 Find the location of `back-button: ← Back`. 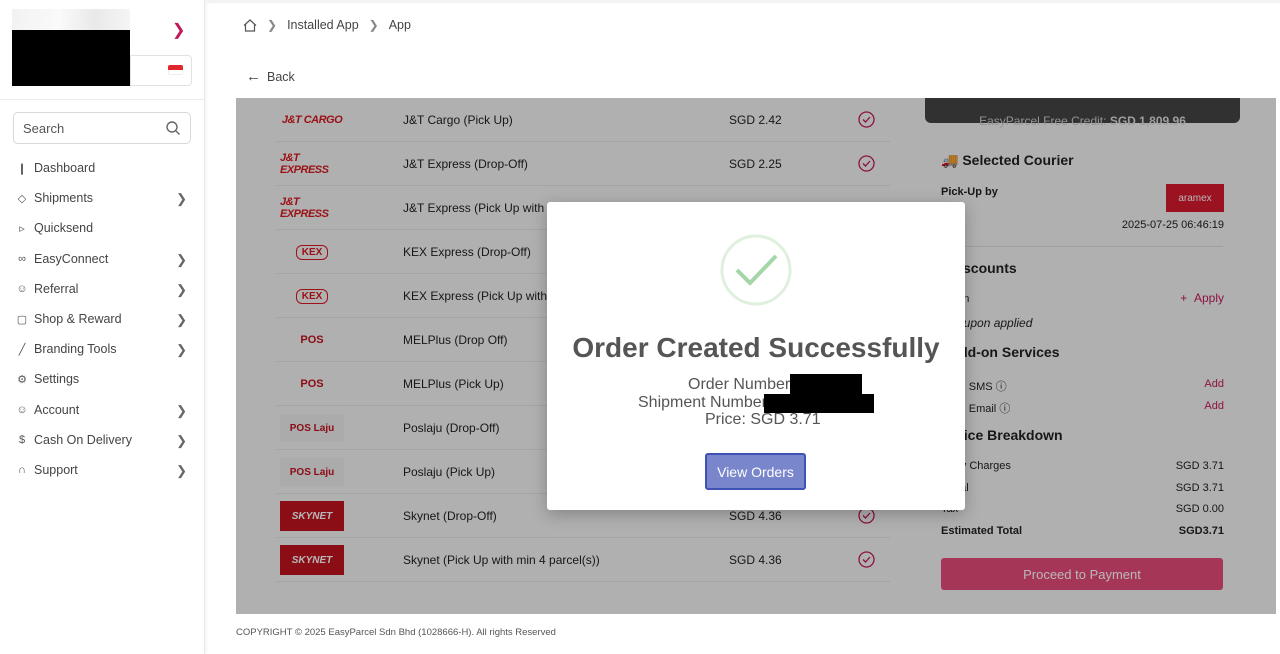

back-button: ← Back is located at coordinates (270, 76).